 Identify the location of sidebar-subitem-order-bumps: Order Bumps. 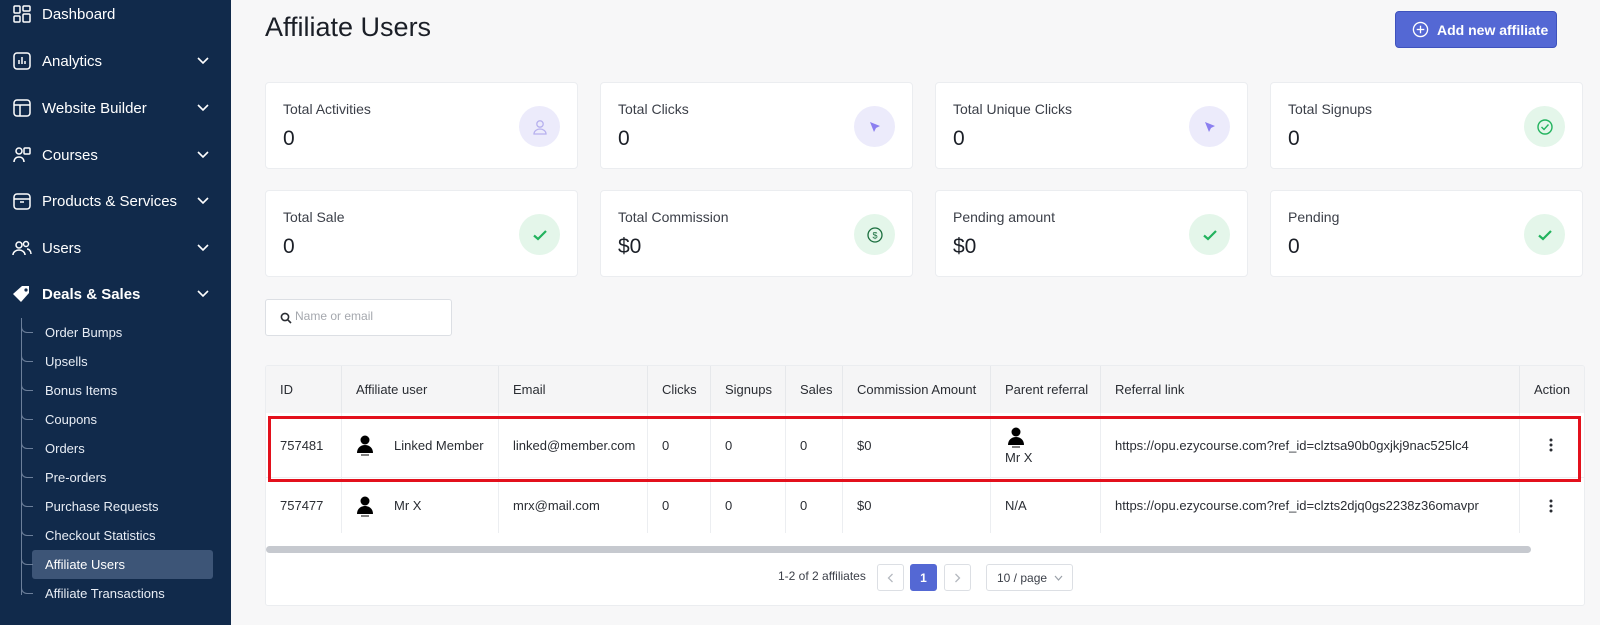
(117, 332).